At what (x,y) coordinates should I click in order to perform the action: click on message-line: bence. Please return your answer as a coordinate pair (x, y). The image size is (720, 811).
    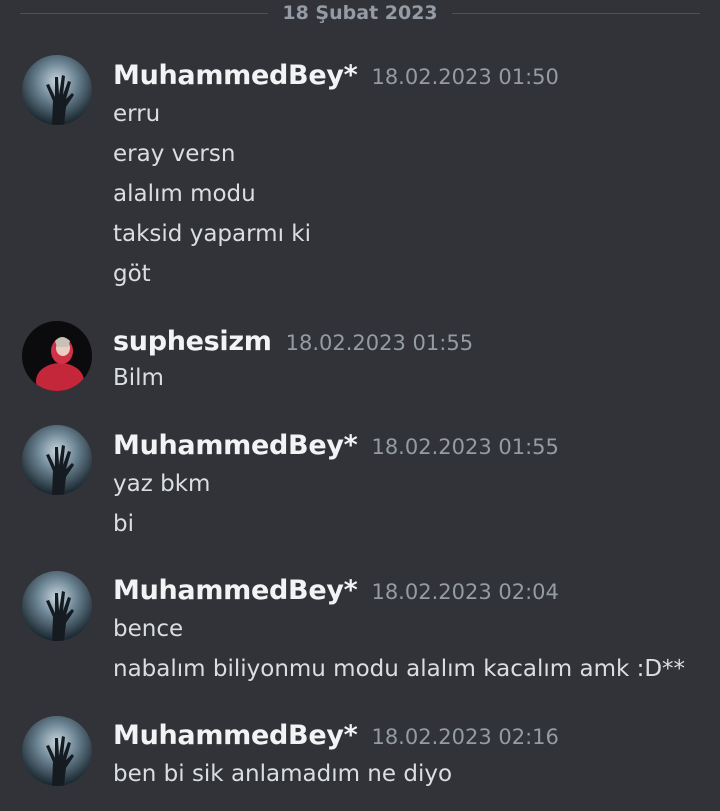
    Looking at the image, I should click on (148, 629).